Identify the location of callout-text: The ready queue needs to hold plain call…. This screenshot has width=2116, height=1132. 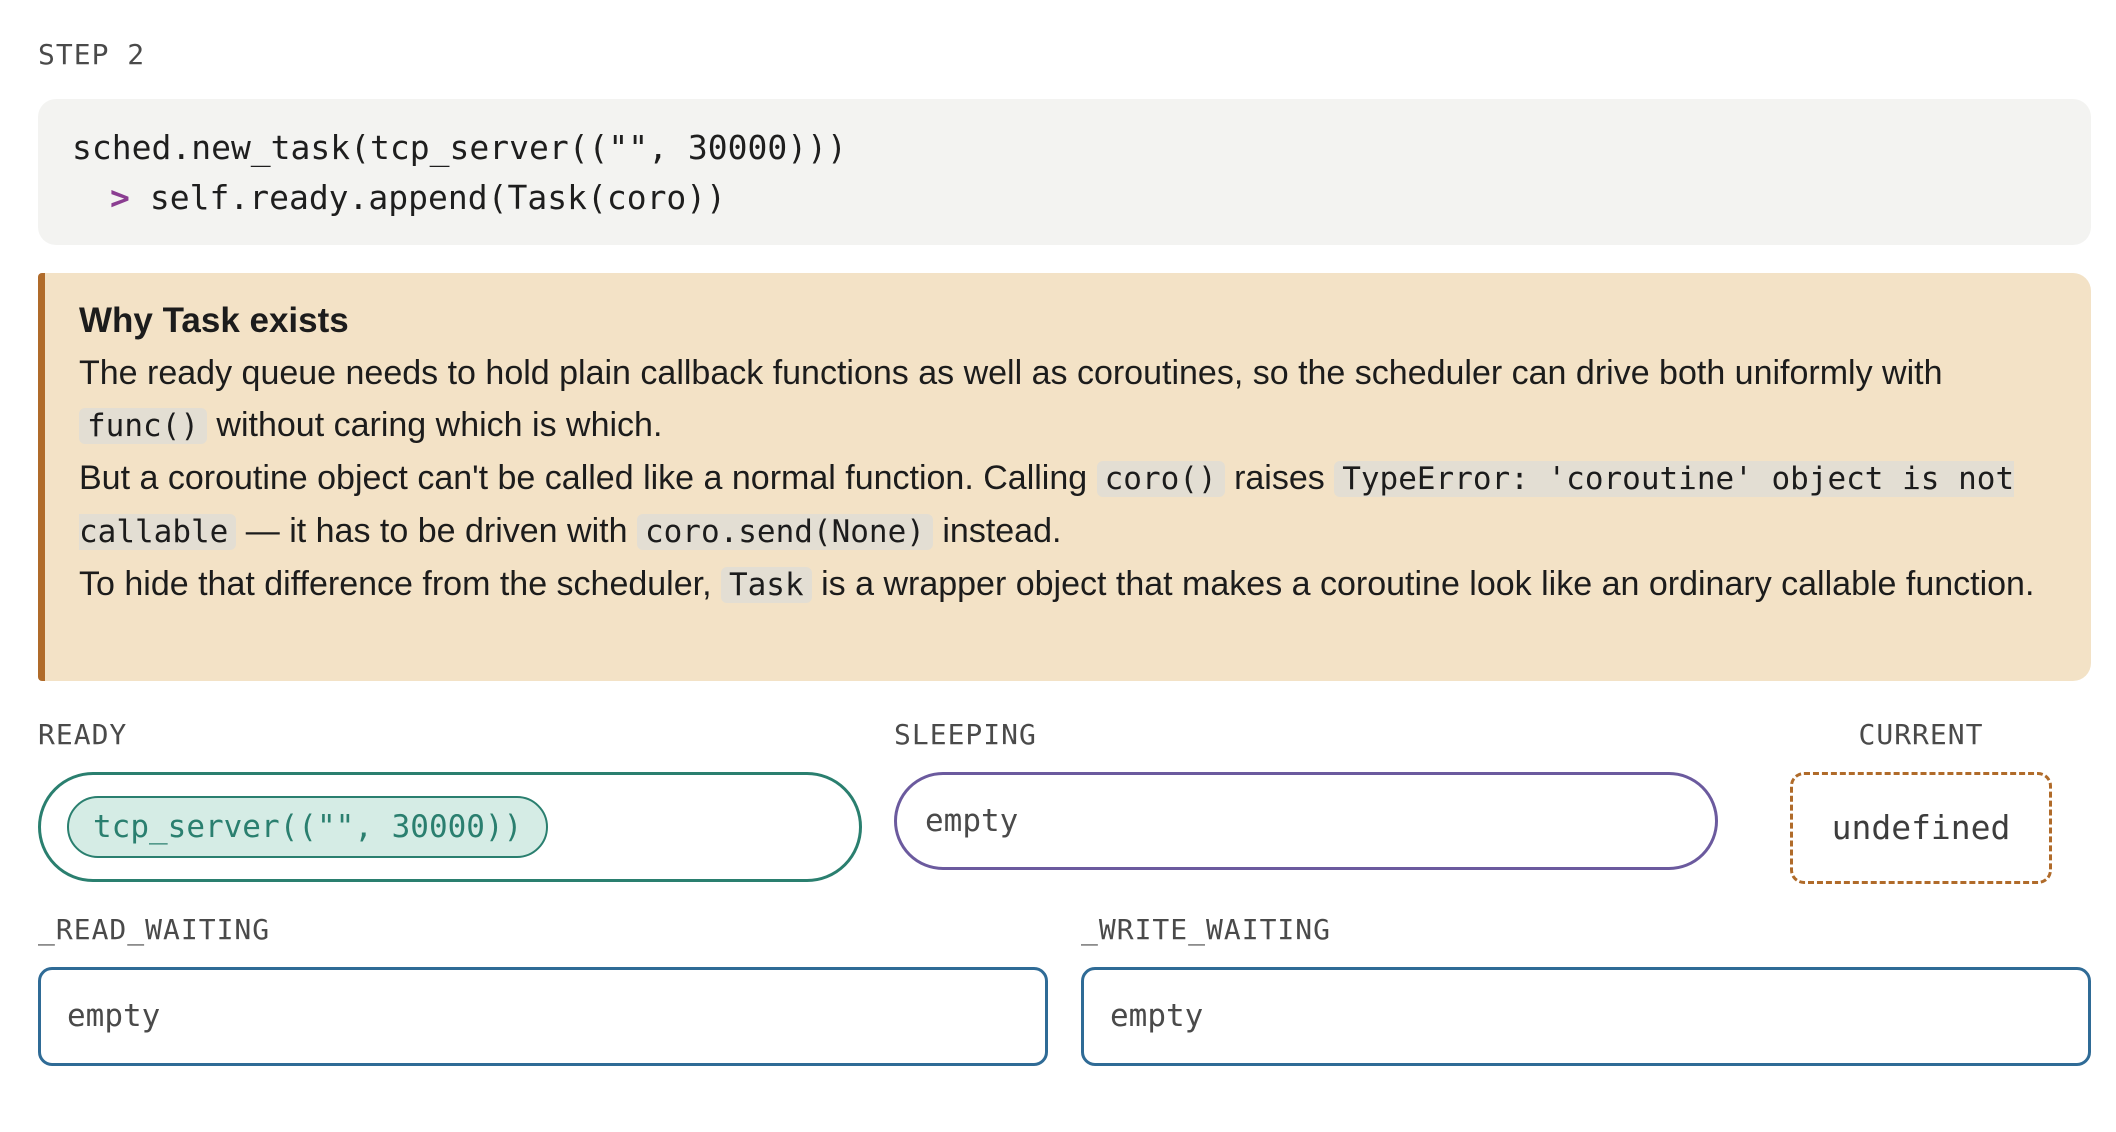
(1011, 373).